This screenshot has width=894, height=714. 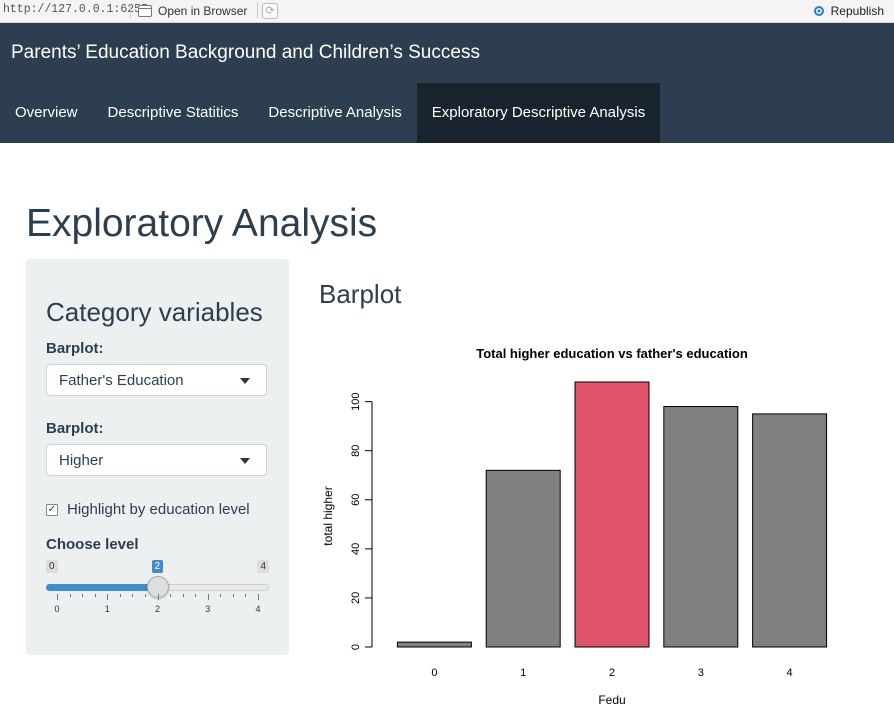 What do you see at coordinates (156, 460) in the screenshot?
I see `higher-select: Higher` at bounding box center [156, 460].